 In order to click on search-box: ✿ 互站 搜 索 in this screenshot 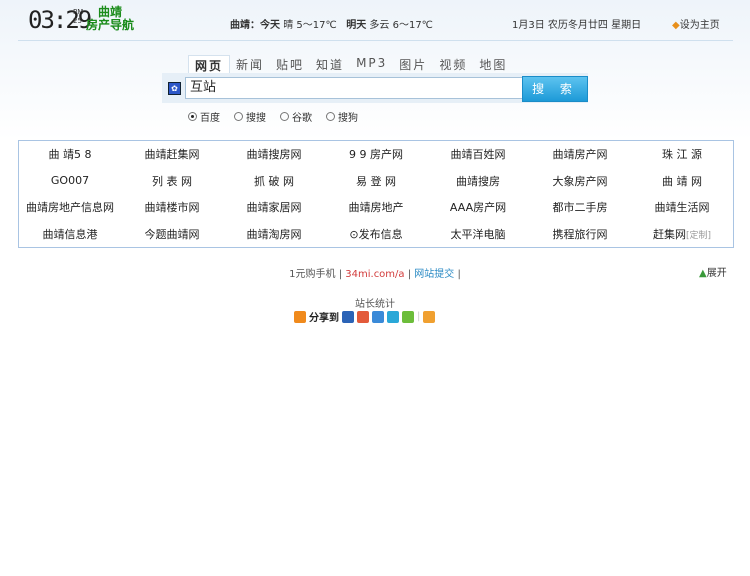, I will do `click(375, 88)`.